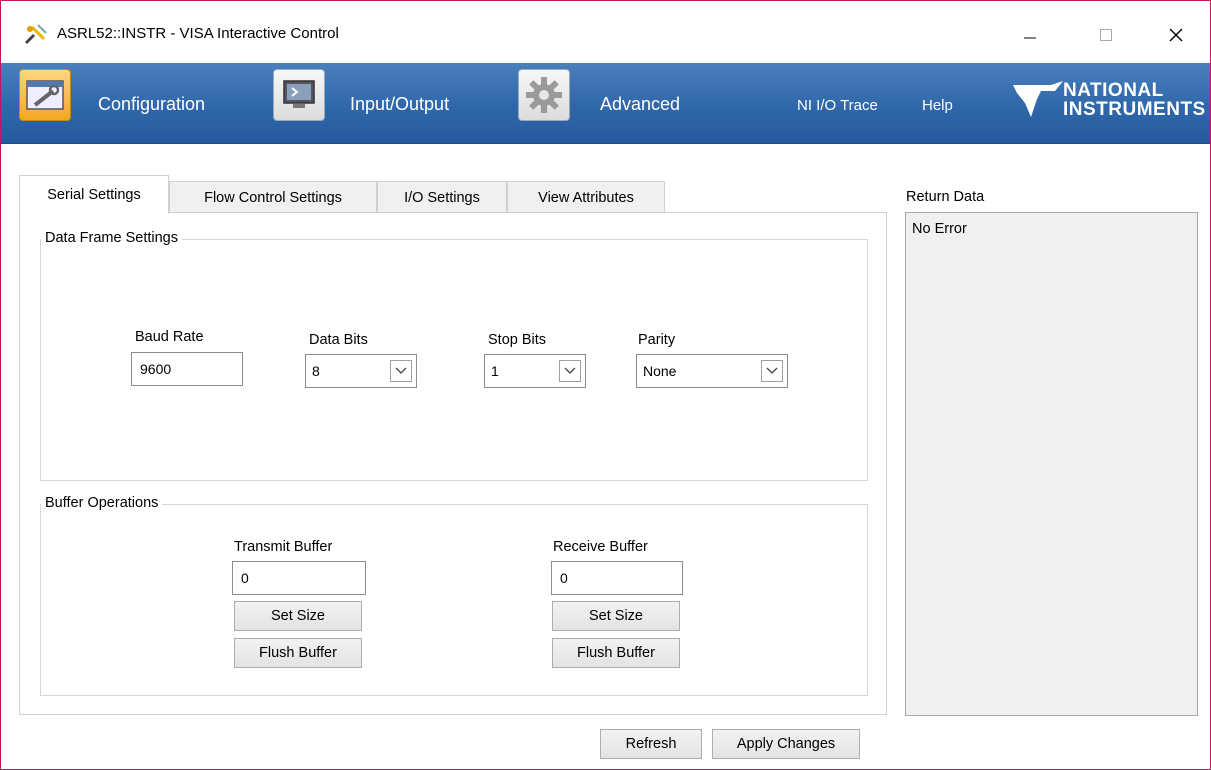 This screenshot has width=1211, height=770. Describe the element at coordinates (198, 33) in the screenshot. I see `window-title: ASRL52::INSTR - VISA Interactive Control` at that location.